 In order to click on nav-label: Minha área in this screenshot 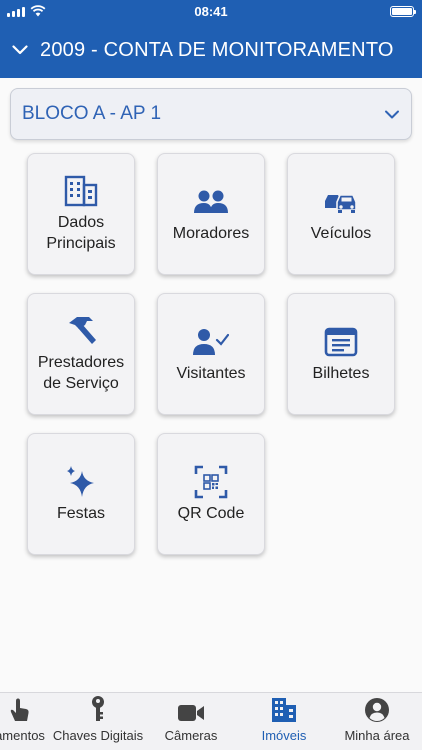, I will do `click(377, 735)`.